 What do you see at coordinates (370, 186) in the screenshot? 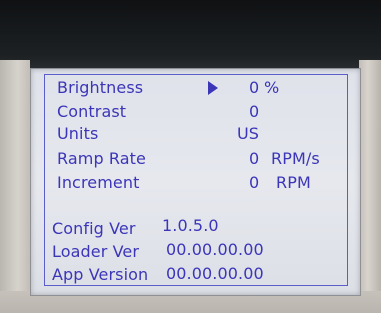
I see `bezel-right` at bounding box center [370, 186].